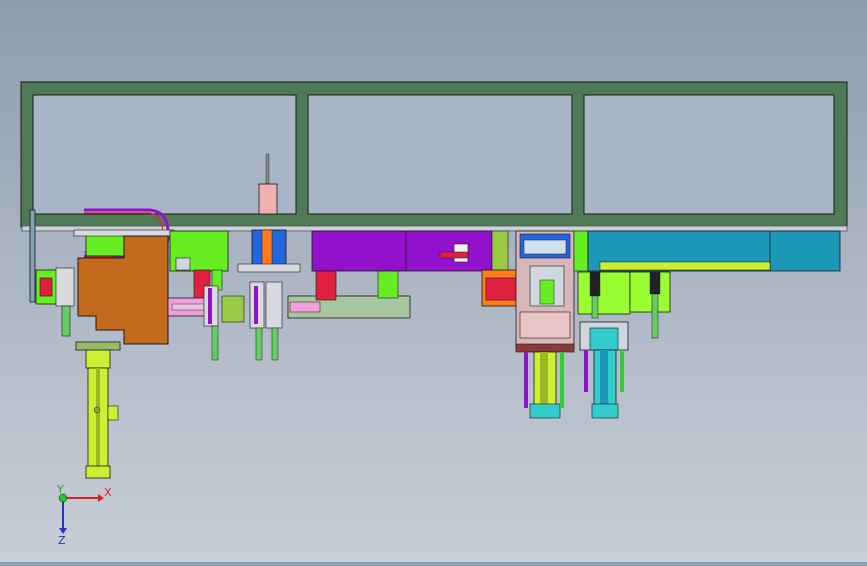 The image size is (867, 566). I want to click on frame-panel-right, so click(709, 154).